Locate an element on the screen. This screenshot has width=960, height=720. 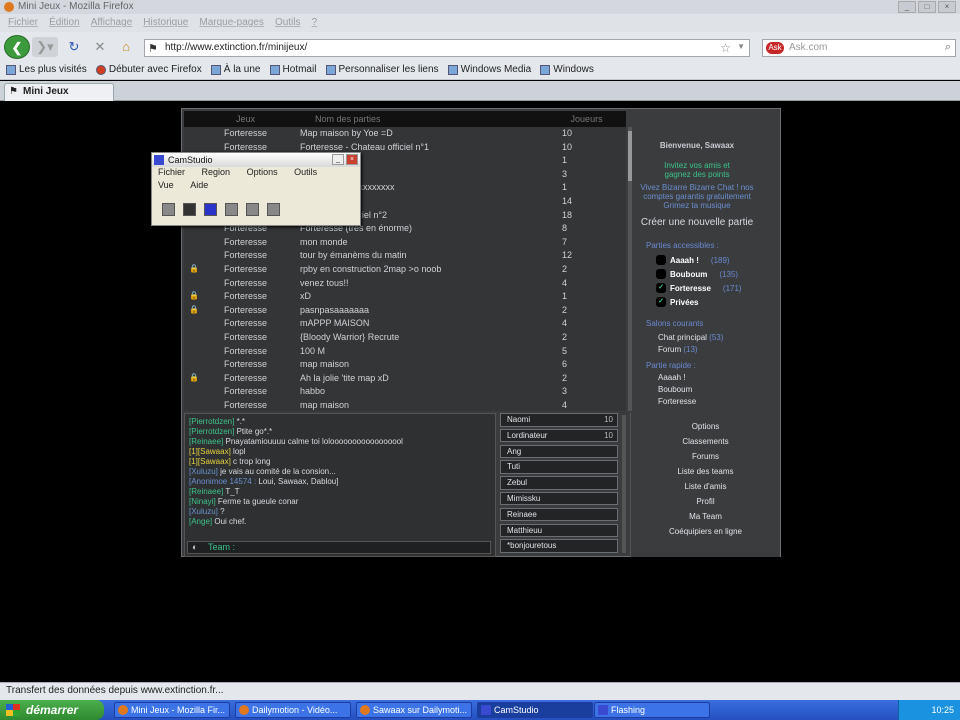
chat-author: [Ninayi] is located at coordinates (202, 501).